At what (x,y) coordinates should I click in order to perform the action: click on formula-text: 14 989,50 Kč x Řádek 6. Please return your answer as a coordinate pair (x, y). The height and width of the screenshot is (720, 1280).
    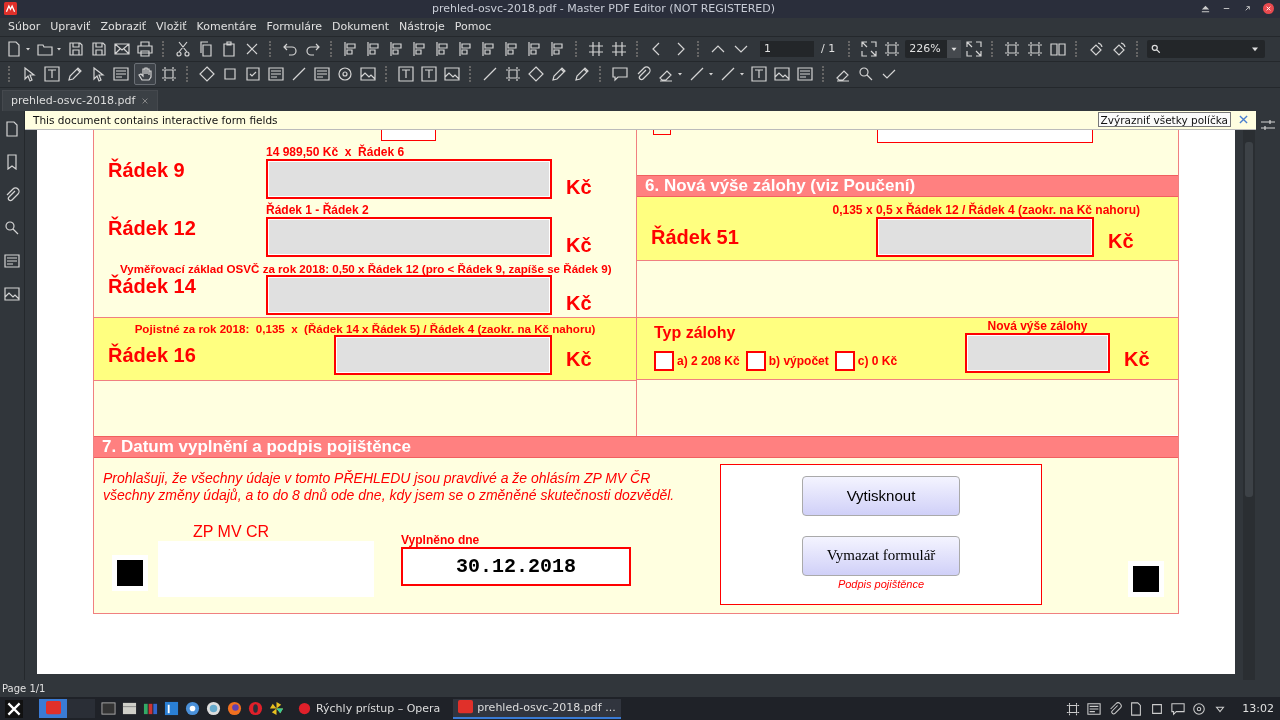
    Looking at the image, I should click on (336, 151).